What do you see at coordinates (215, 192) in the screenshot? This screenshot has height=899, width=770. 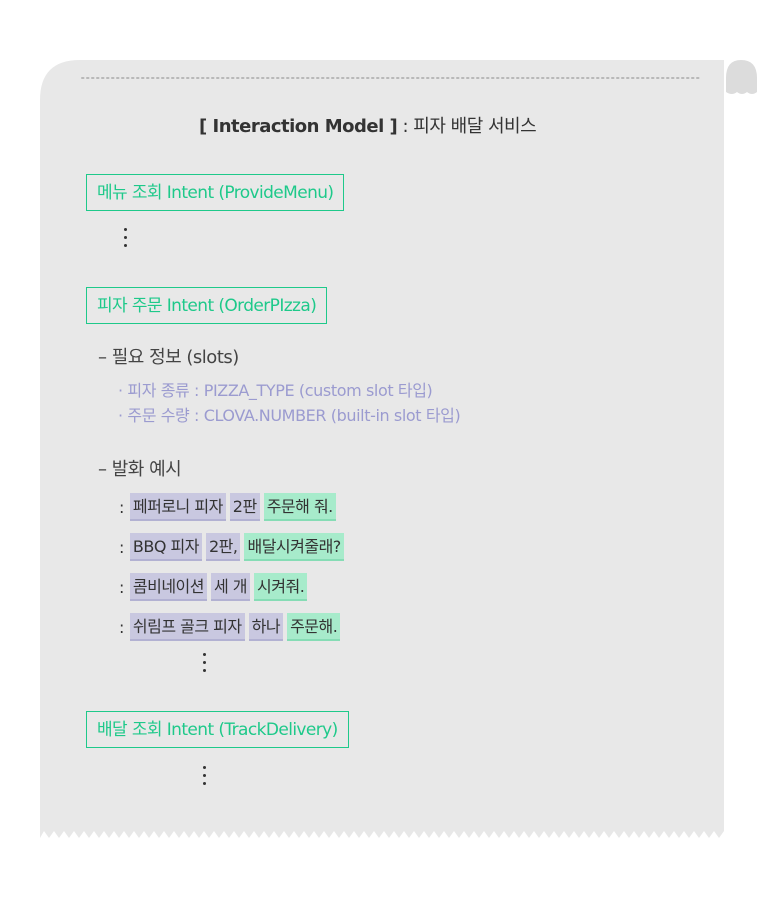 I see `intent-provide-menu: 메뉴 조회 Intent (ProvideMenu)` at bounding box center [215, 192].